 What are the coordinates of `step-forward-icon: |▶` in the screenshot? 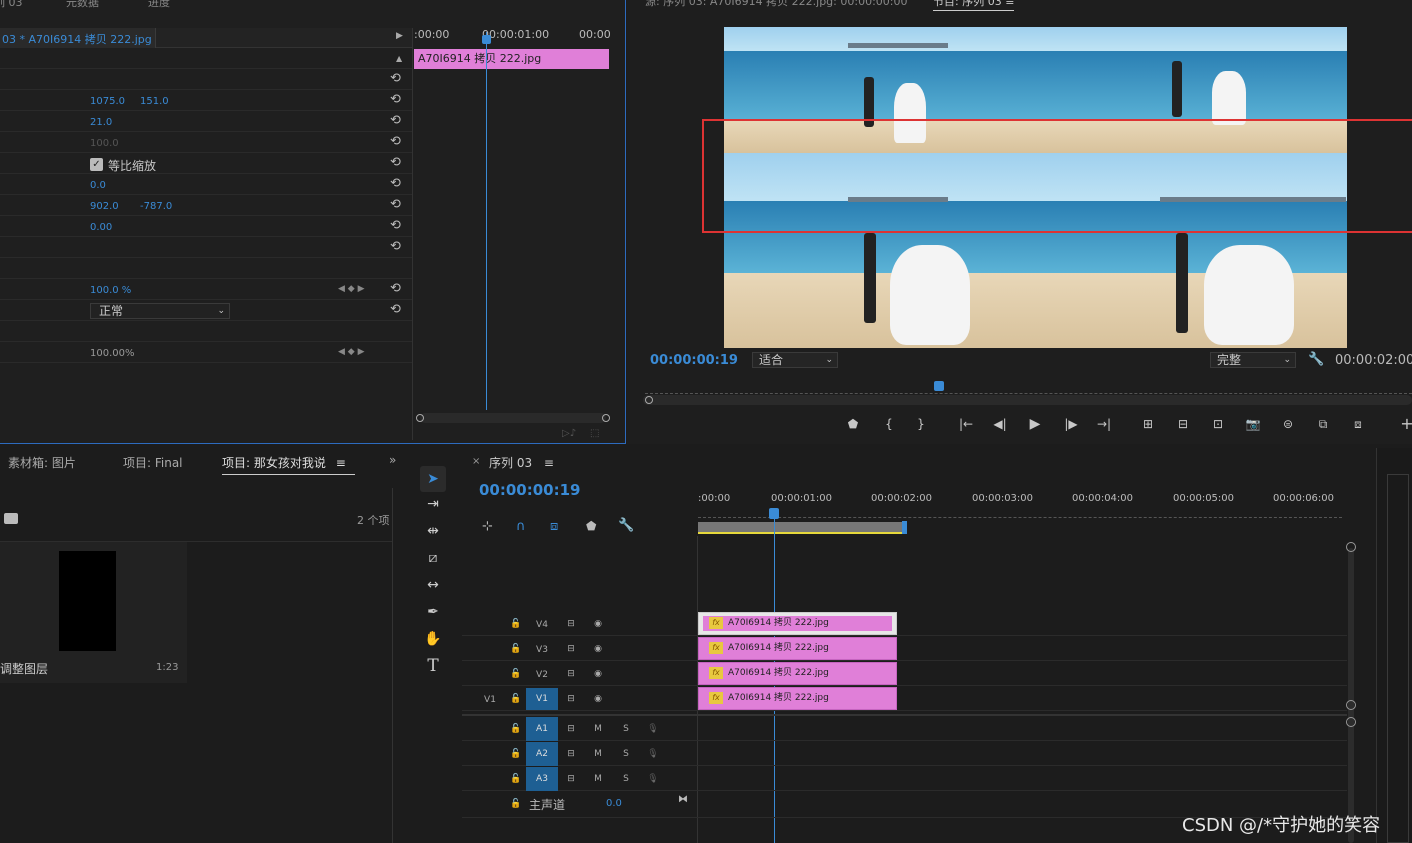 It's located at (1071, 424).